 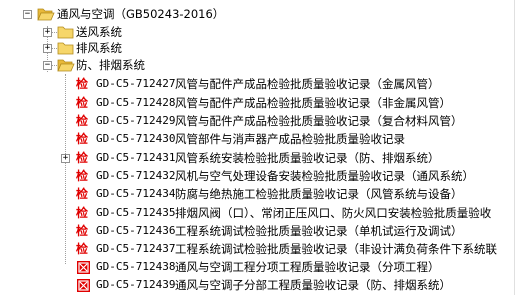 I want to click on record-title: 工程系统调试检验批质量验收记录（非设计满负荷条件下系统联, so click(x=336, y=249).